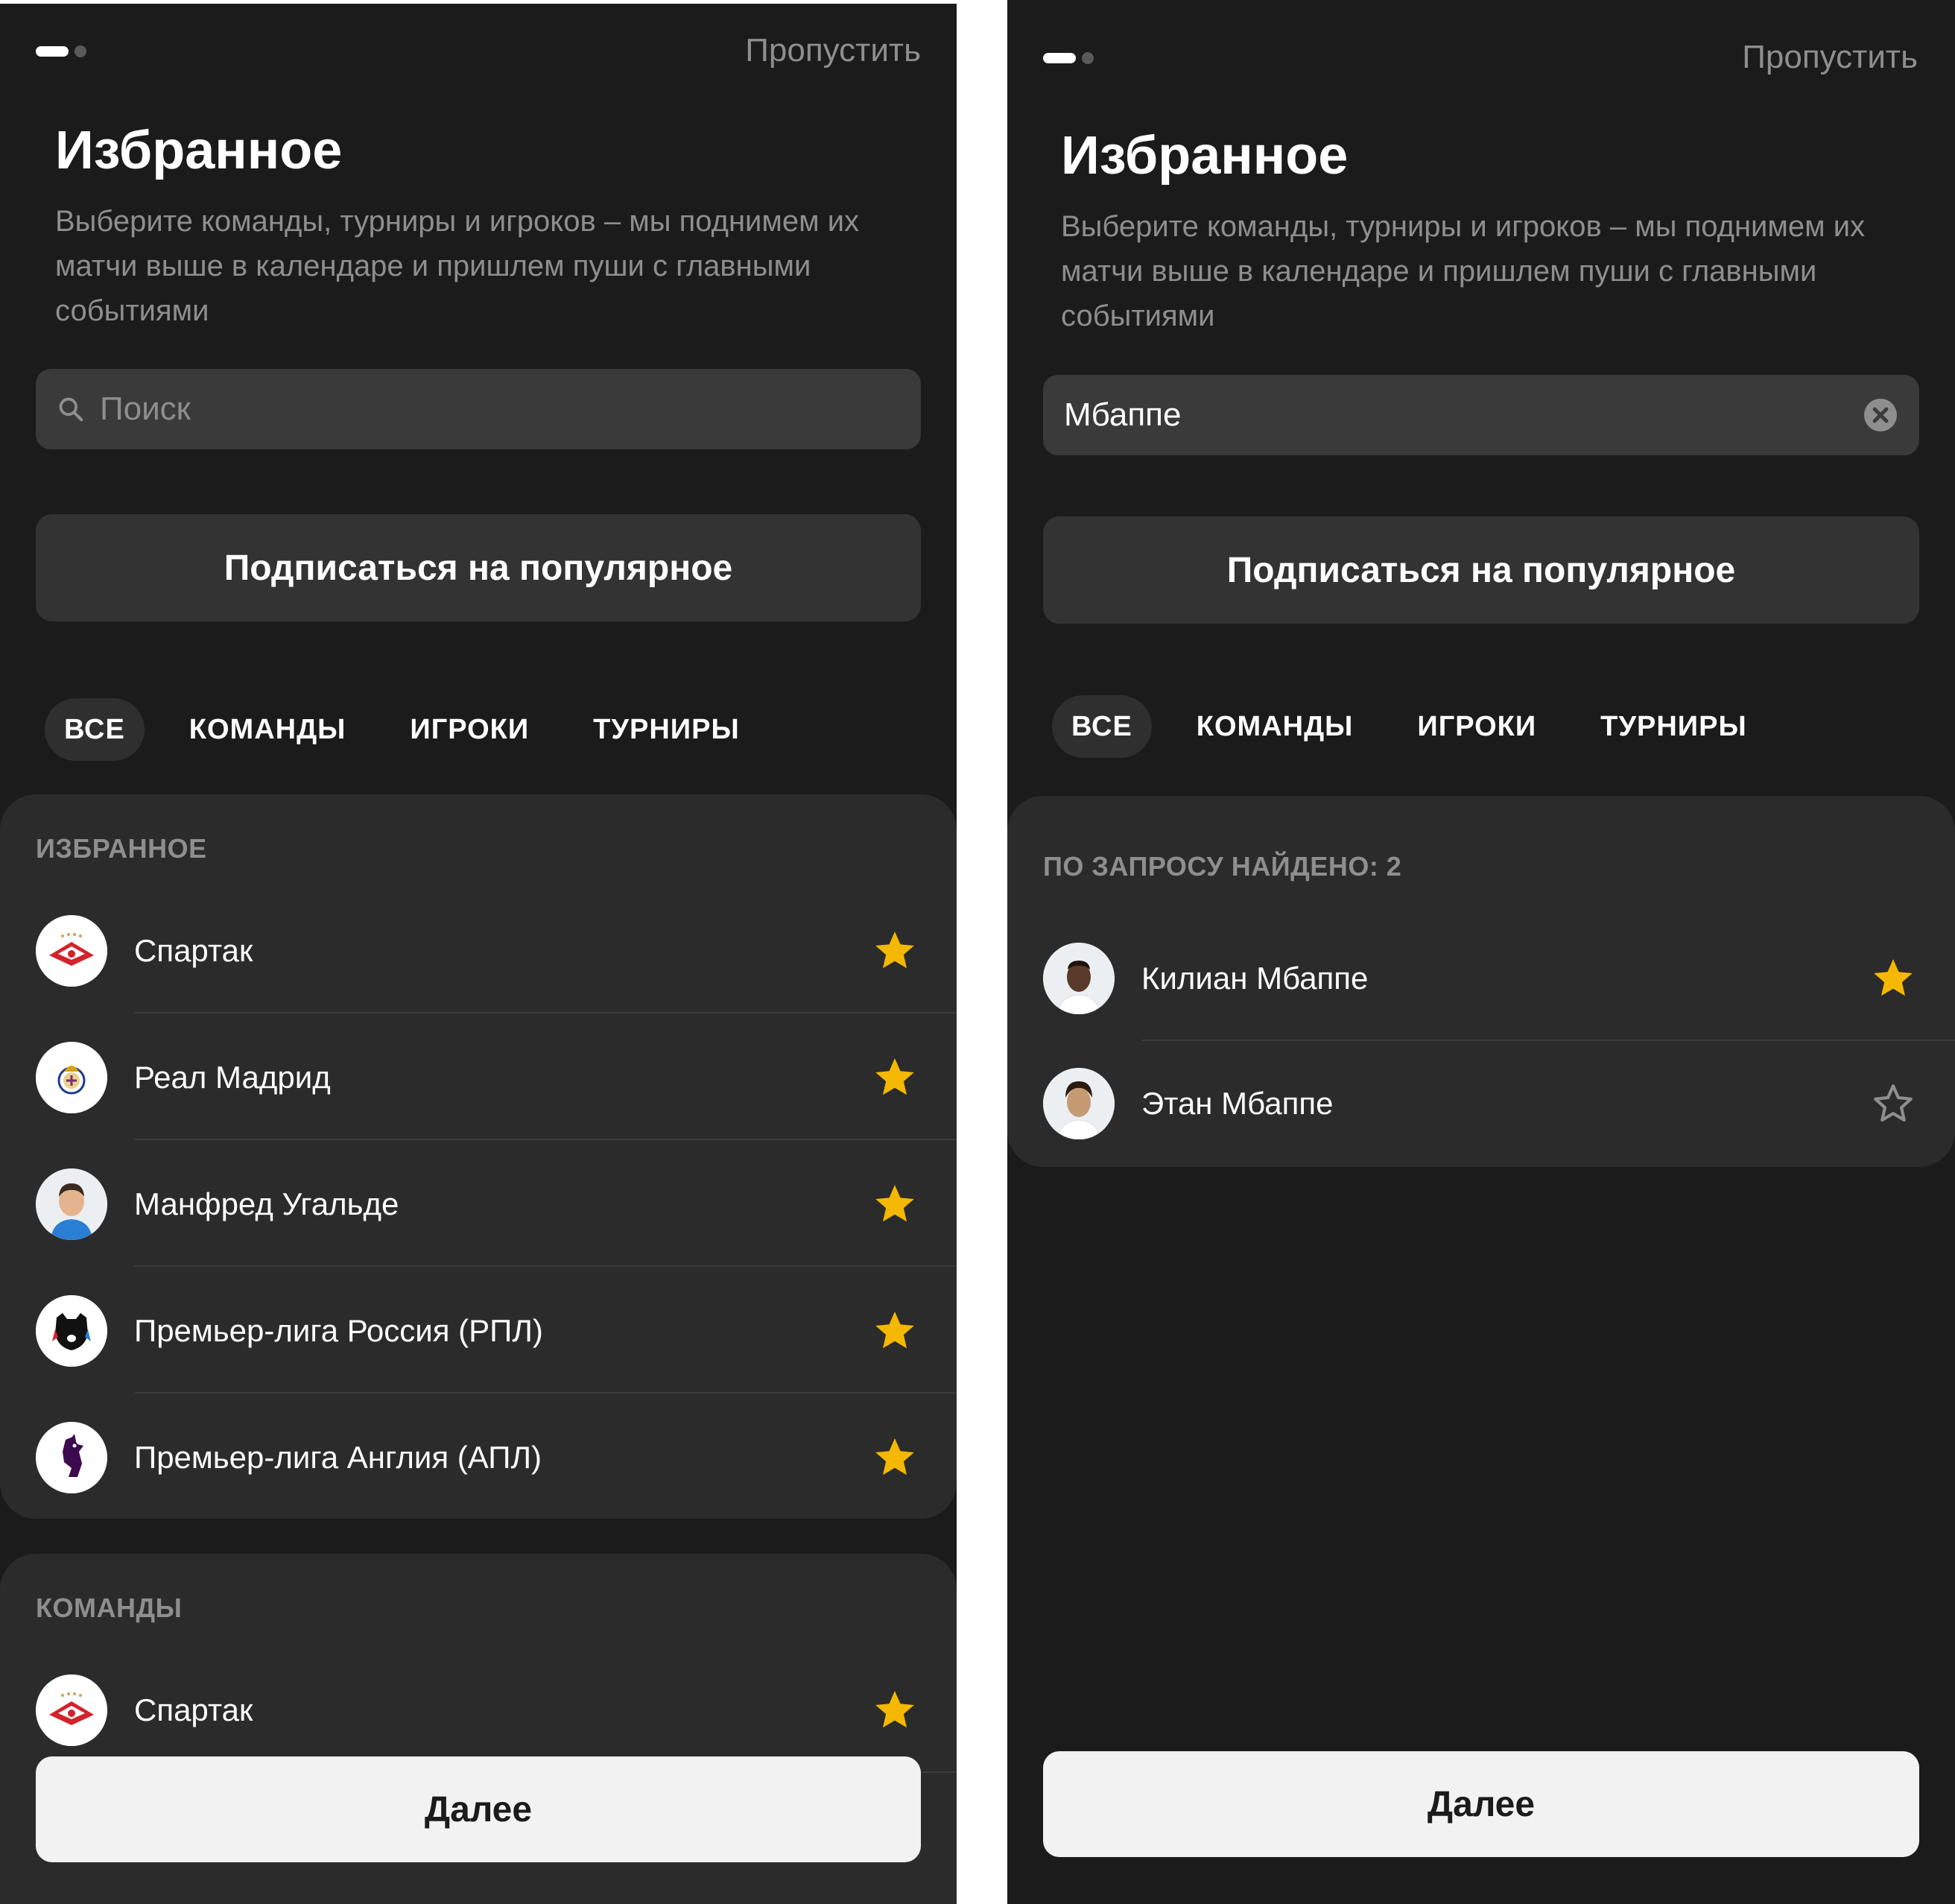  What do you see at coordinates (71, 1331) in the screenshot?
I see `rpl-logo-icon` at bounding box center [71, 1331].